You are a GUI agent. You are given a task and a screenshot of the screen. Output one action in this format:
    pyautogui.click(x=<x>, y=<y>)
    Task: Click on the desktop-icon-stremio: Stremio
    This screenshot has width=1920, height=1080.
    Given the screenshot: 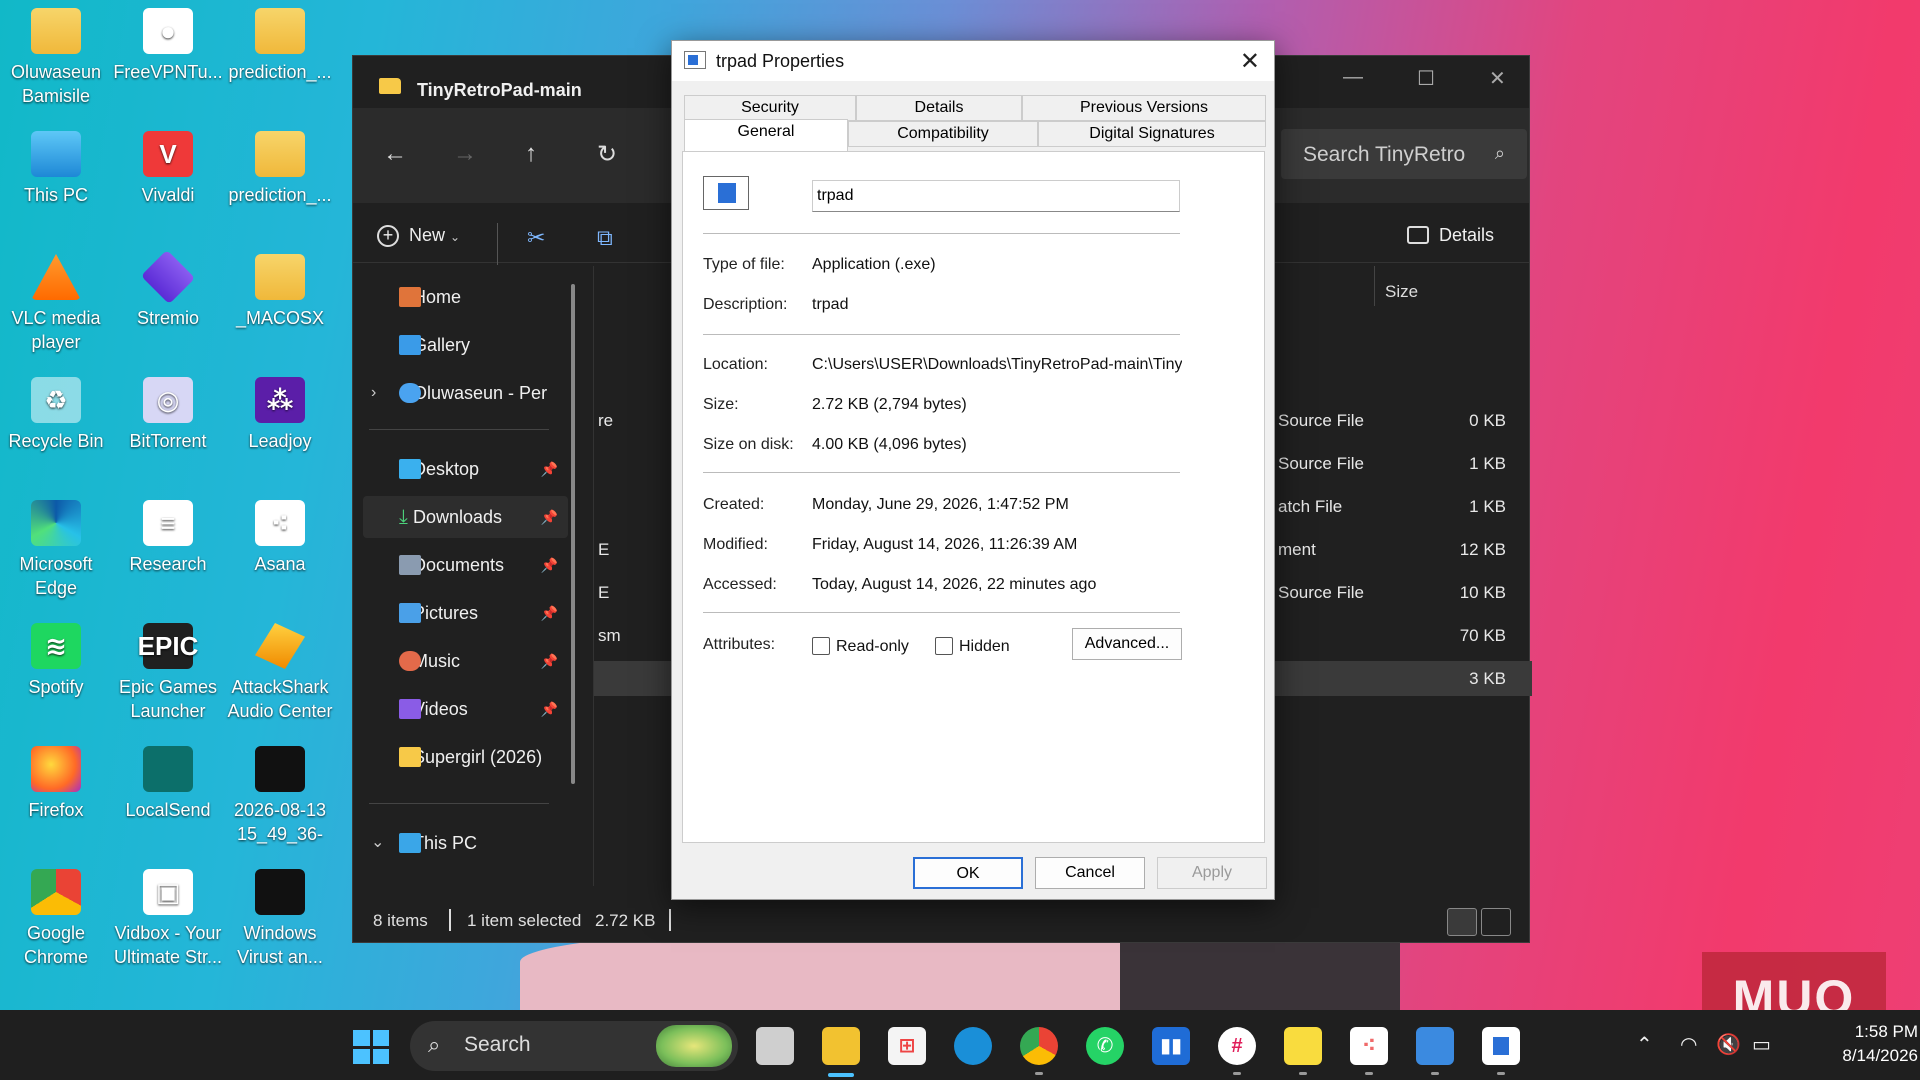 What is the action you would take?
    pyautogui.click(x=168, y=305)
    